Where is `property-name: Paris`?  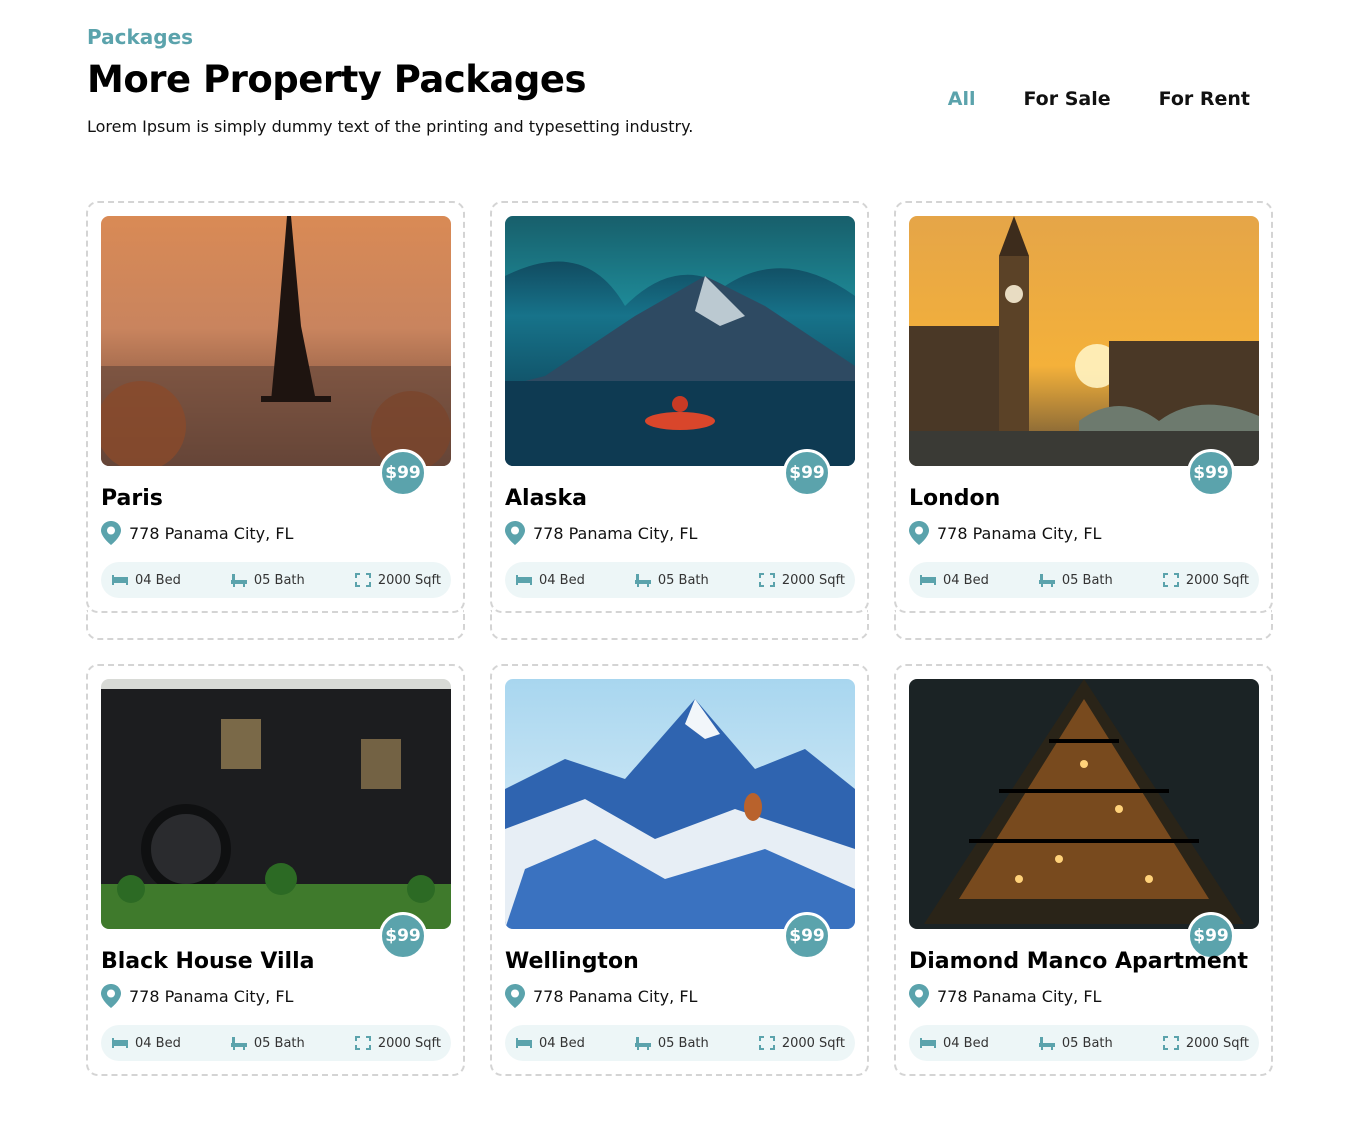 property-name: Paris is located at coordinates (132, 498).